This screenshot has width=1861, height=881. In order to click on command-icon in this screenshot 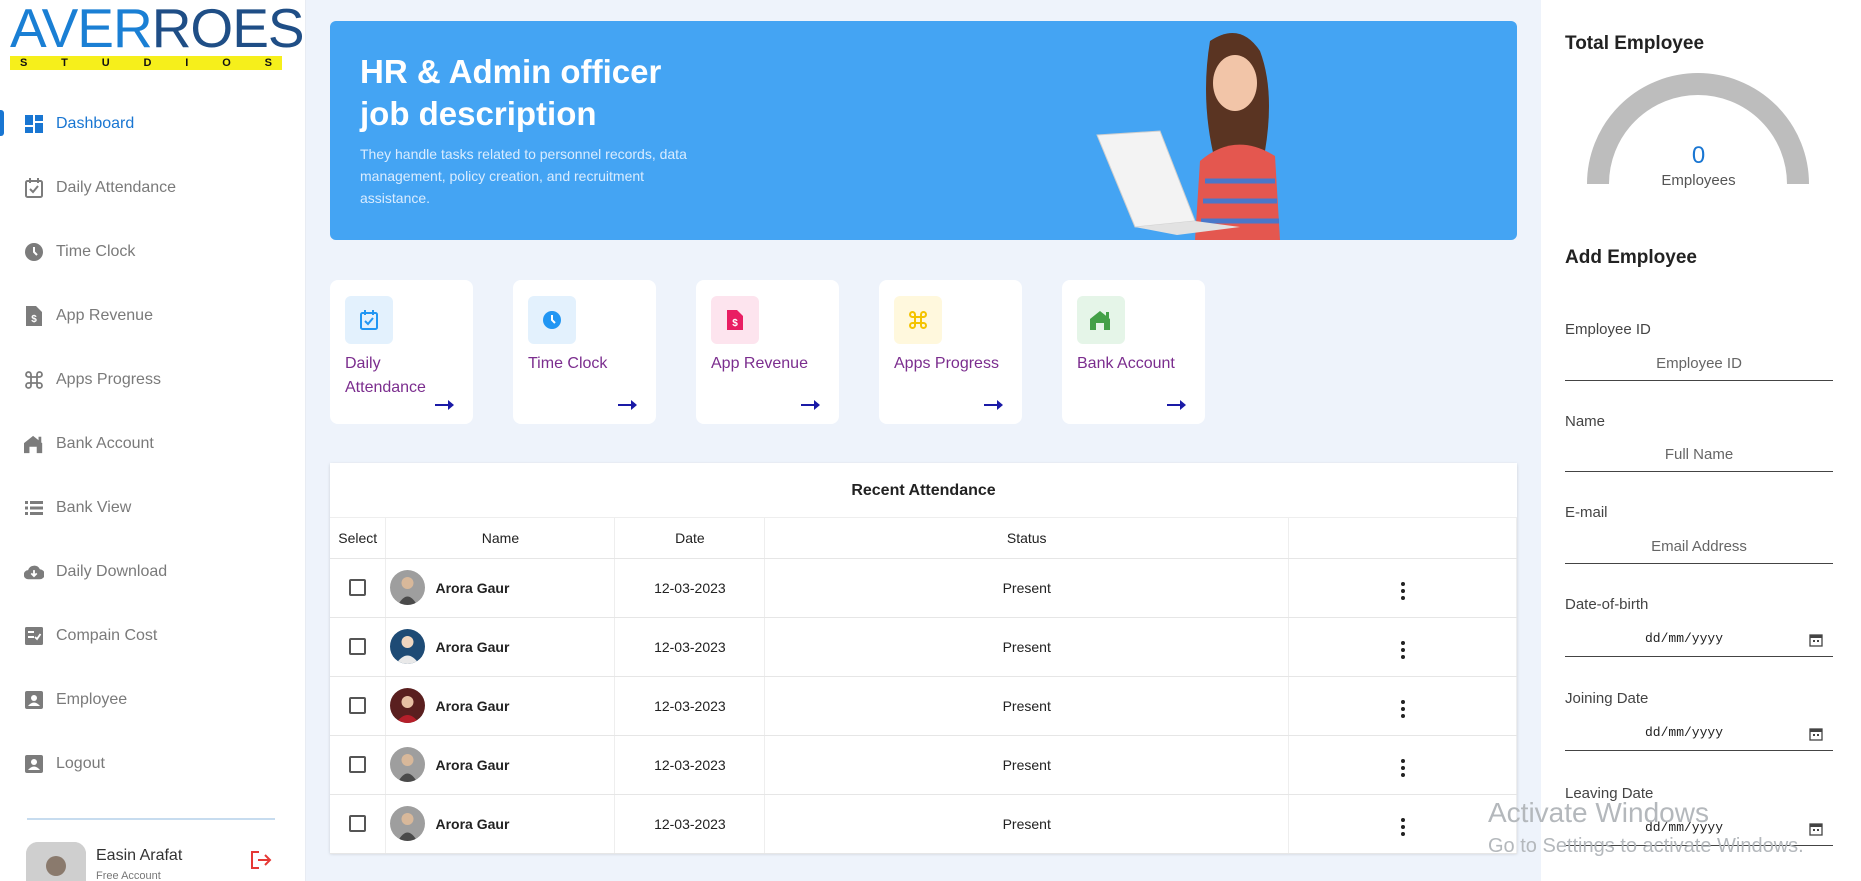, I will do `click(918, 320)`.